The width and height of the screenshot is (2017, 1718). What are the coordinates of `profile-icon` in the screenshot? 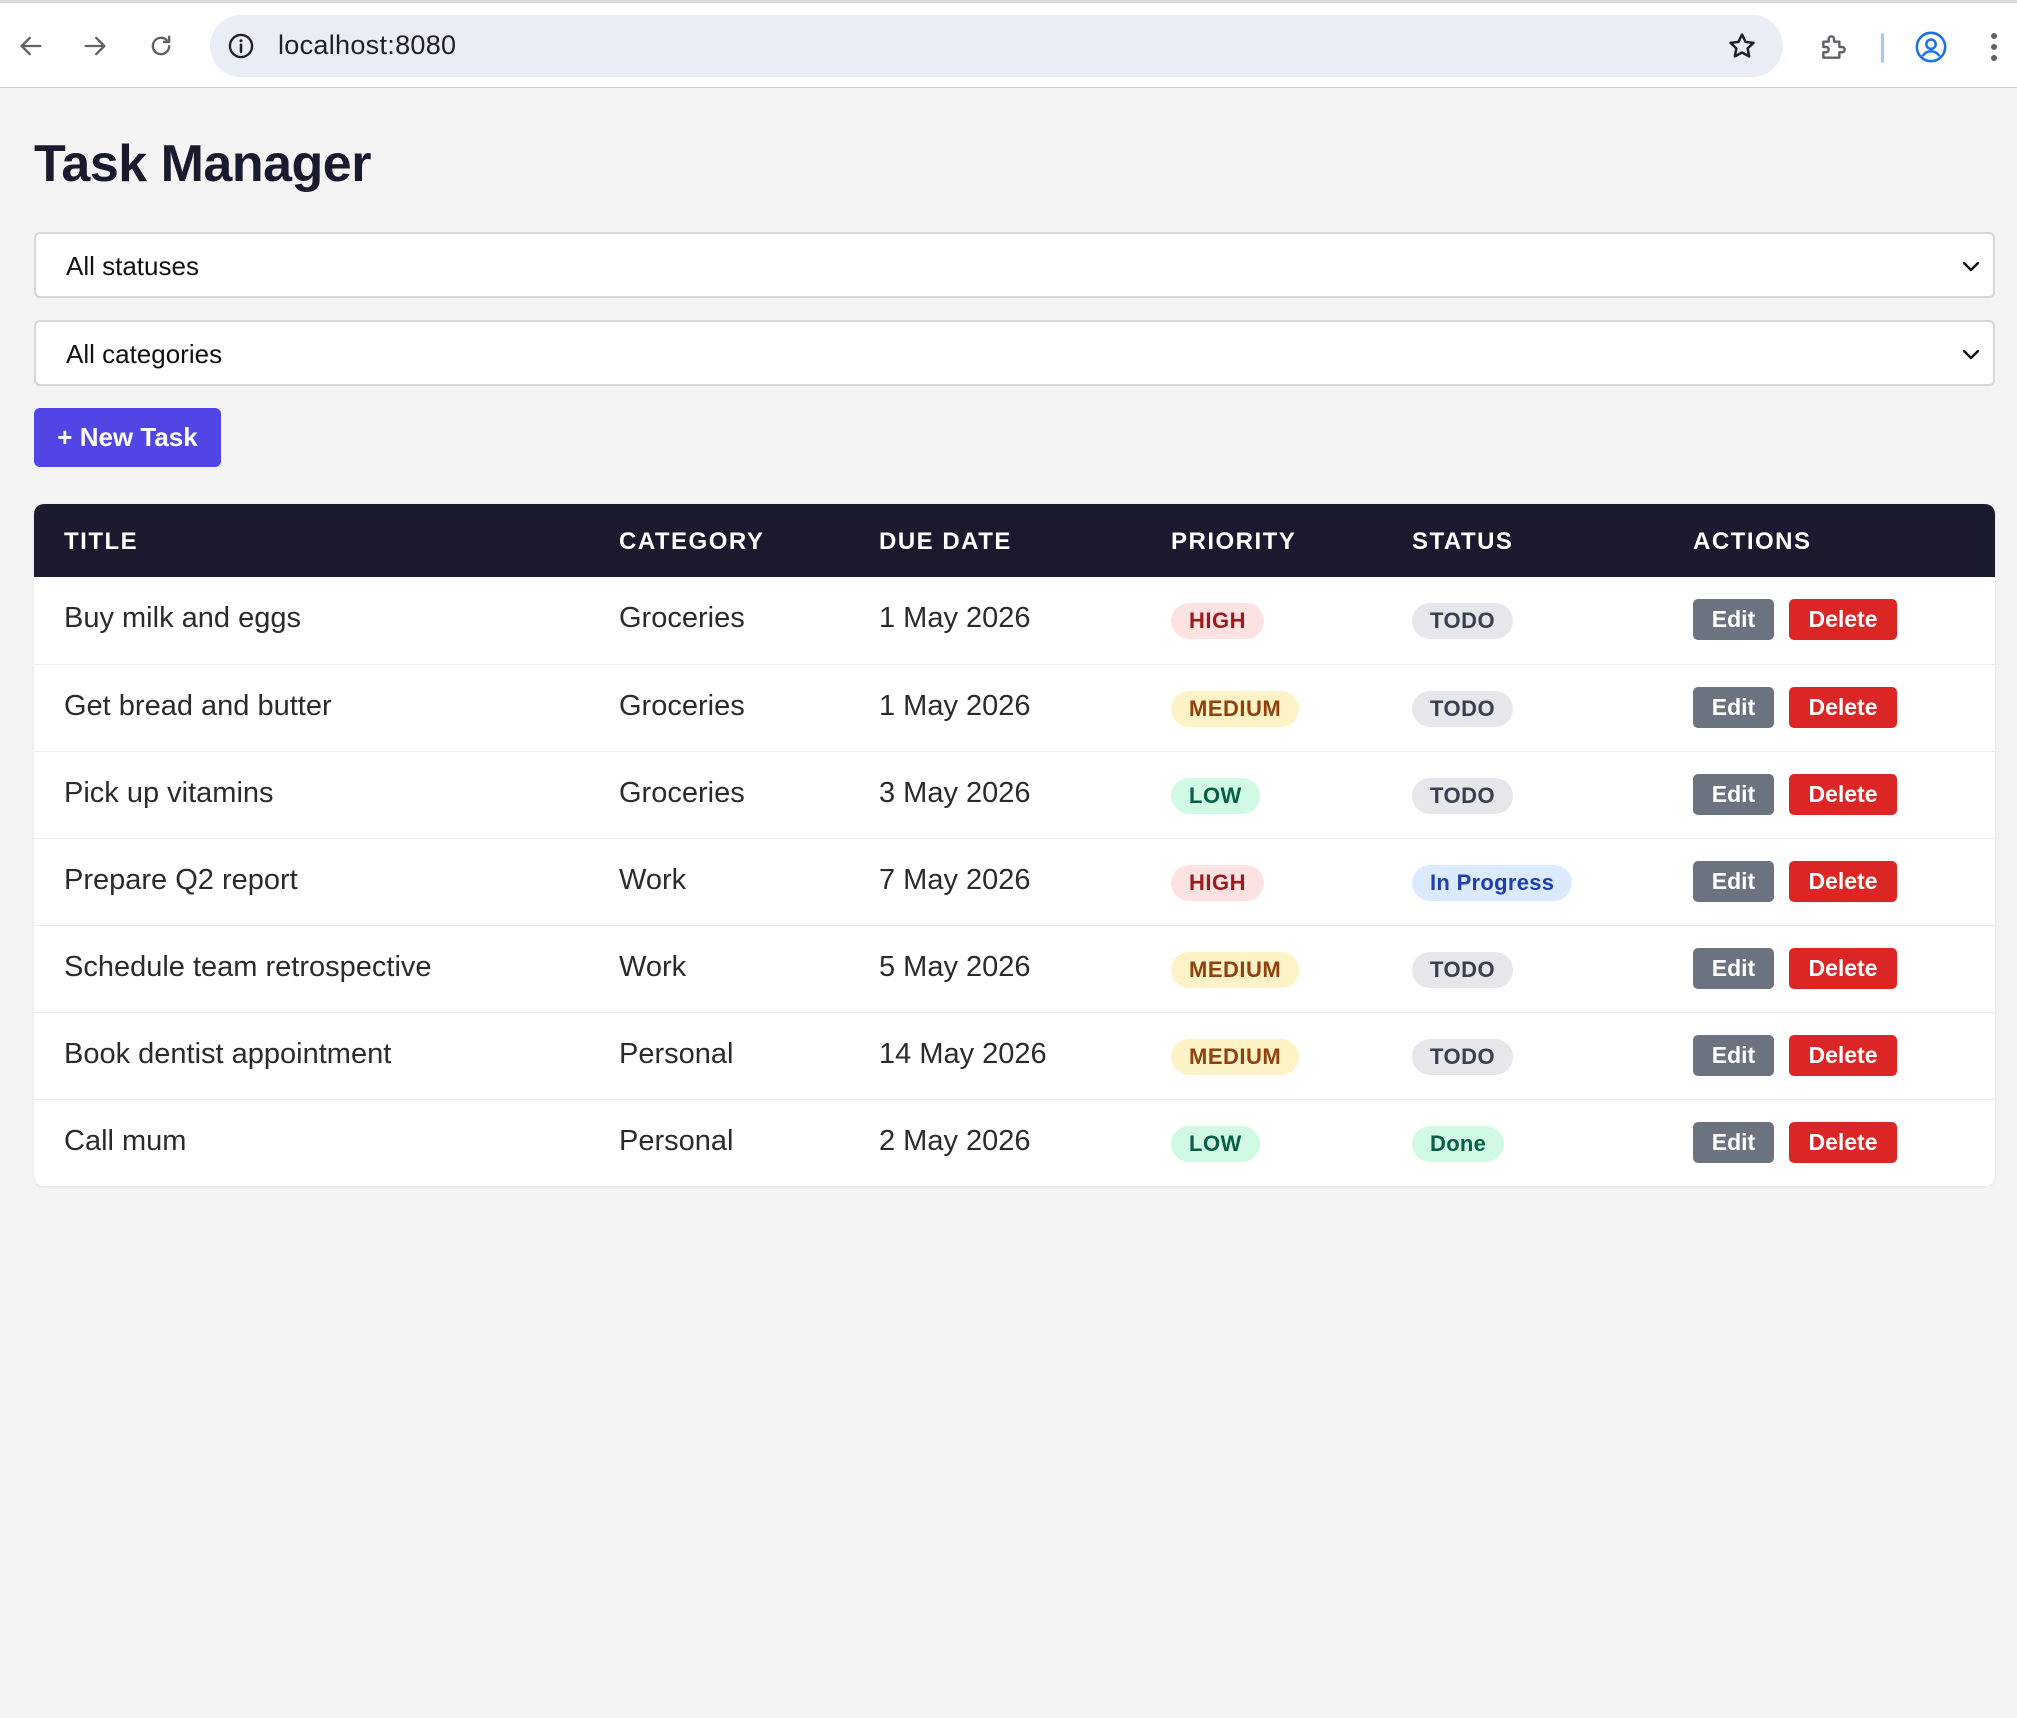 It's located at (1931, 47).